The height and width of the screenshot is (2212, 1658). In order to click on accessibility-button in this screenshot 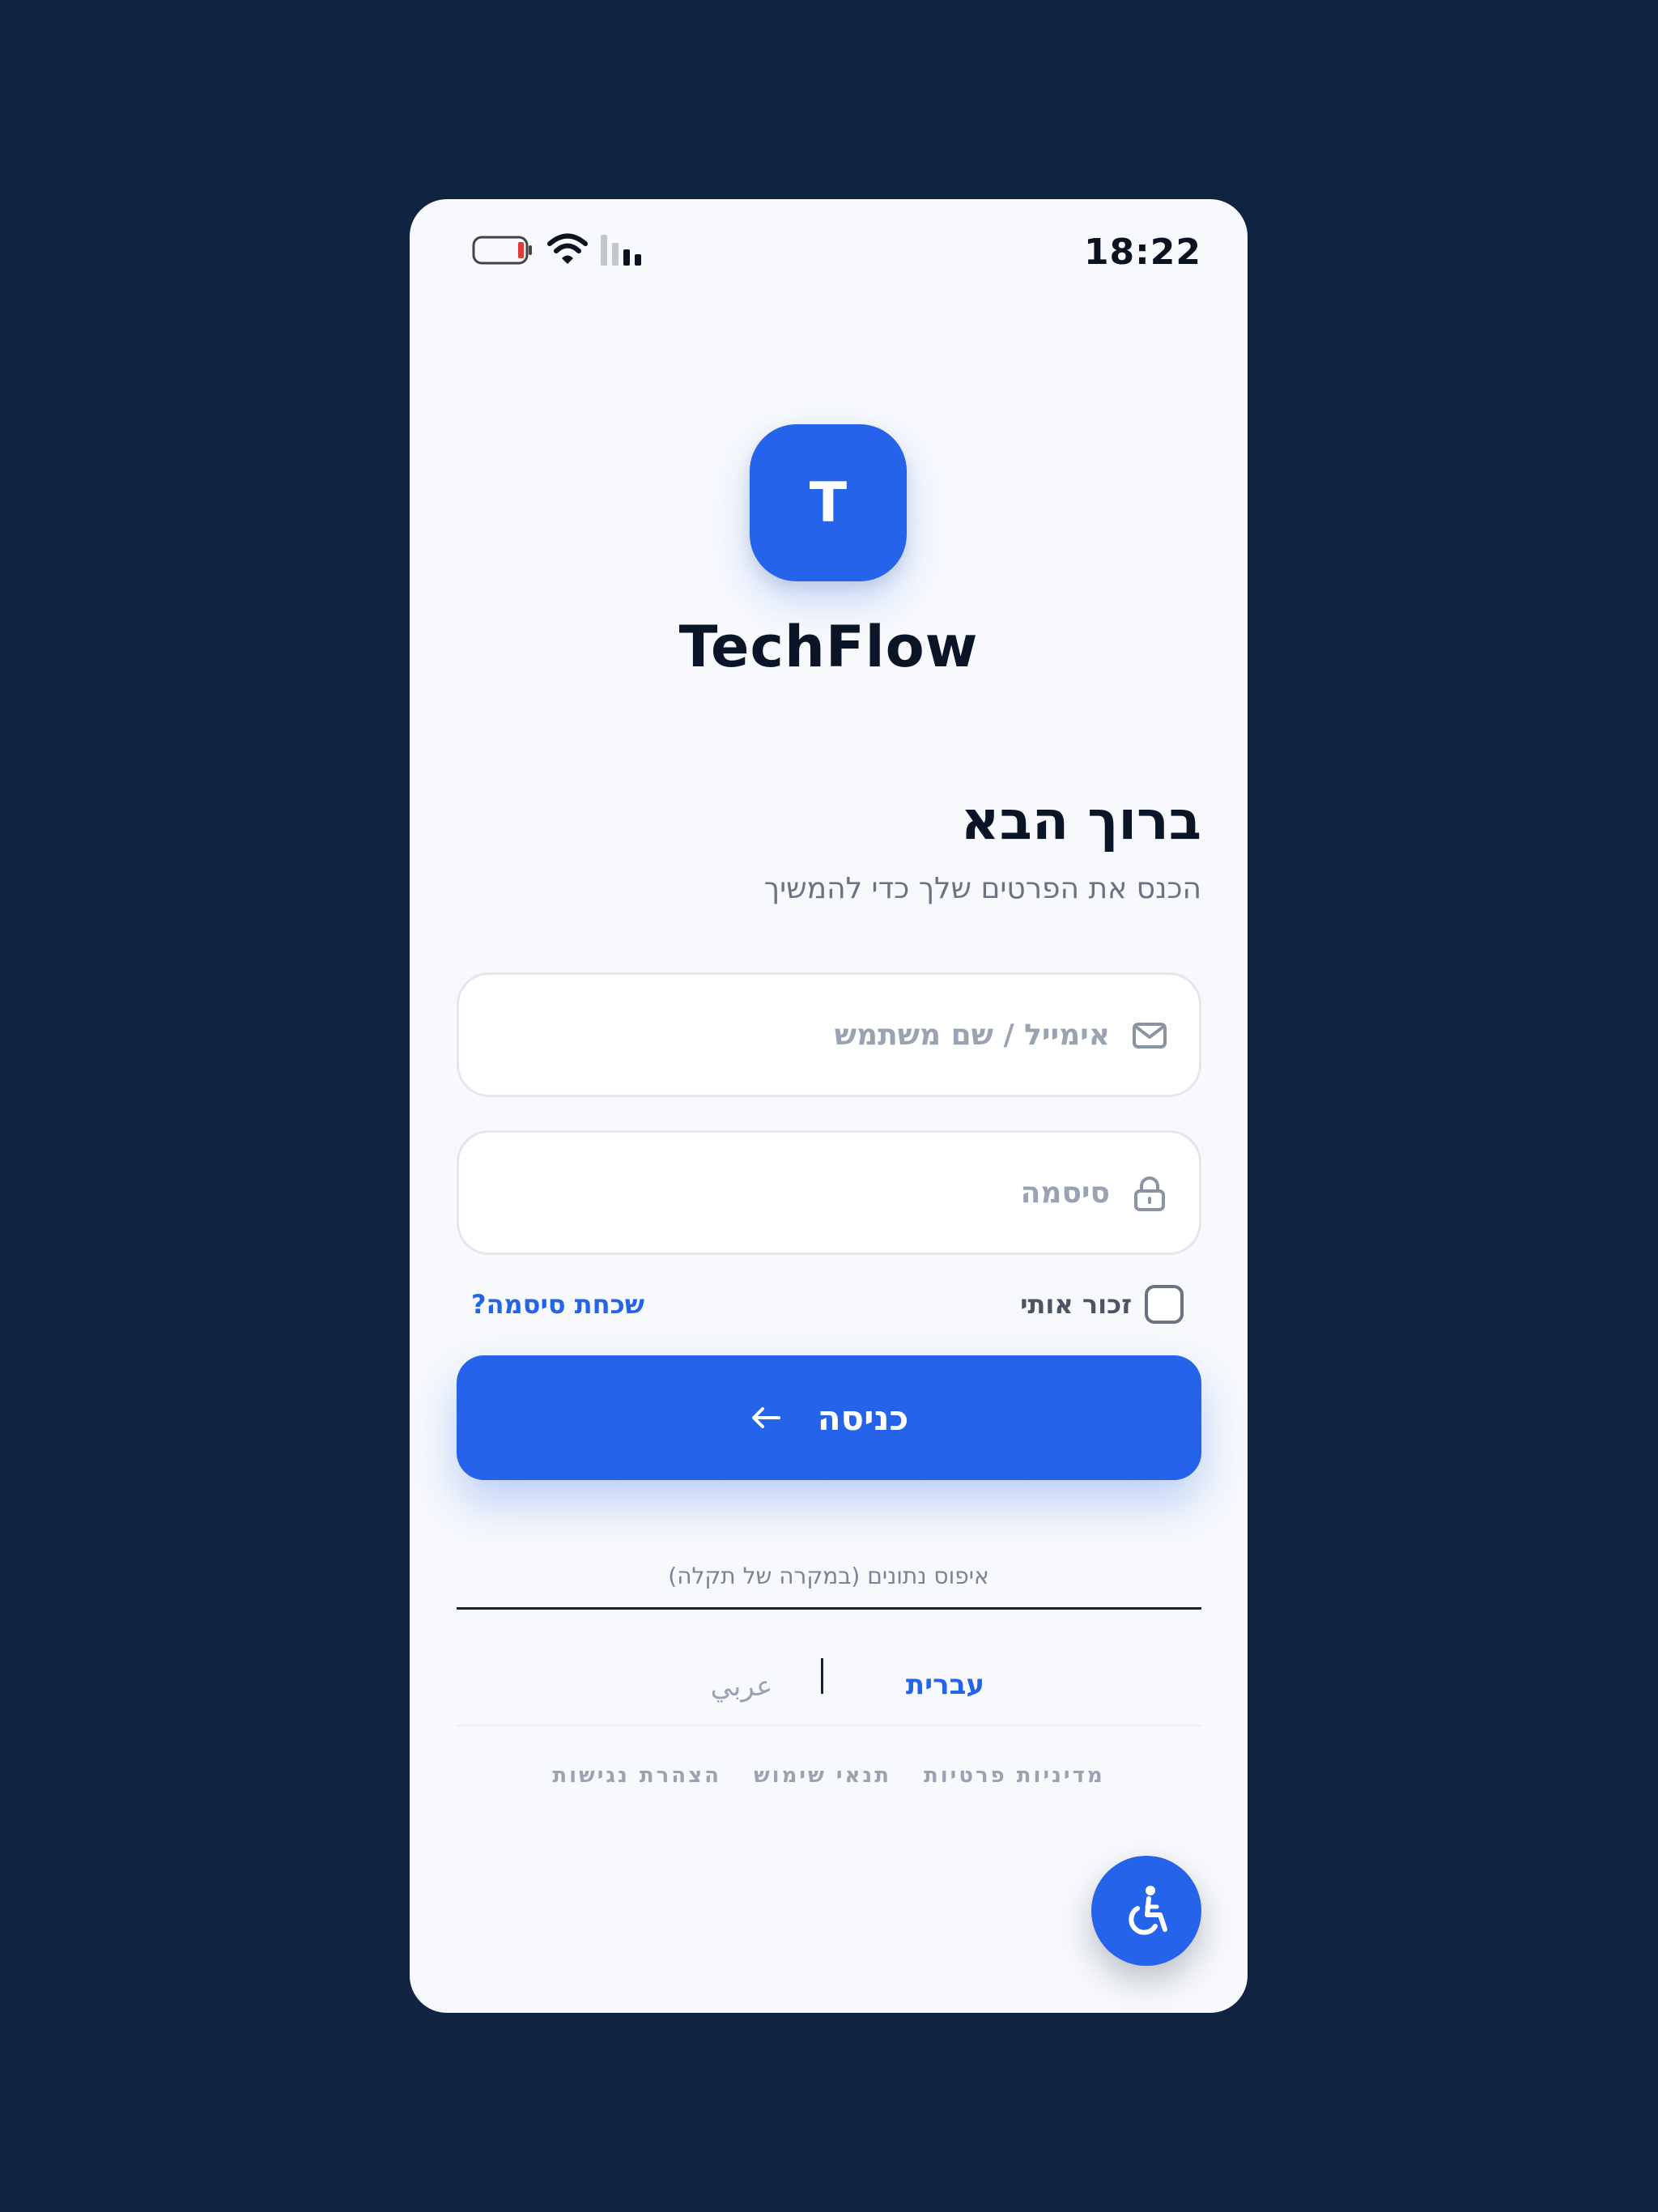, I will do `click(1146, 1911)`.